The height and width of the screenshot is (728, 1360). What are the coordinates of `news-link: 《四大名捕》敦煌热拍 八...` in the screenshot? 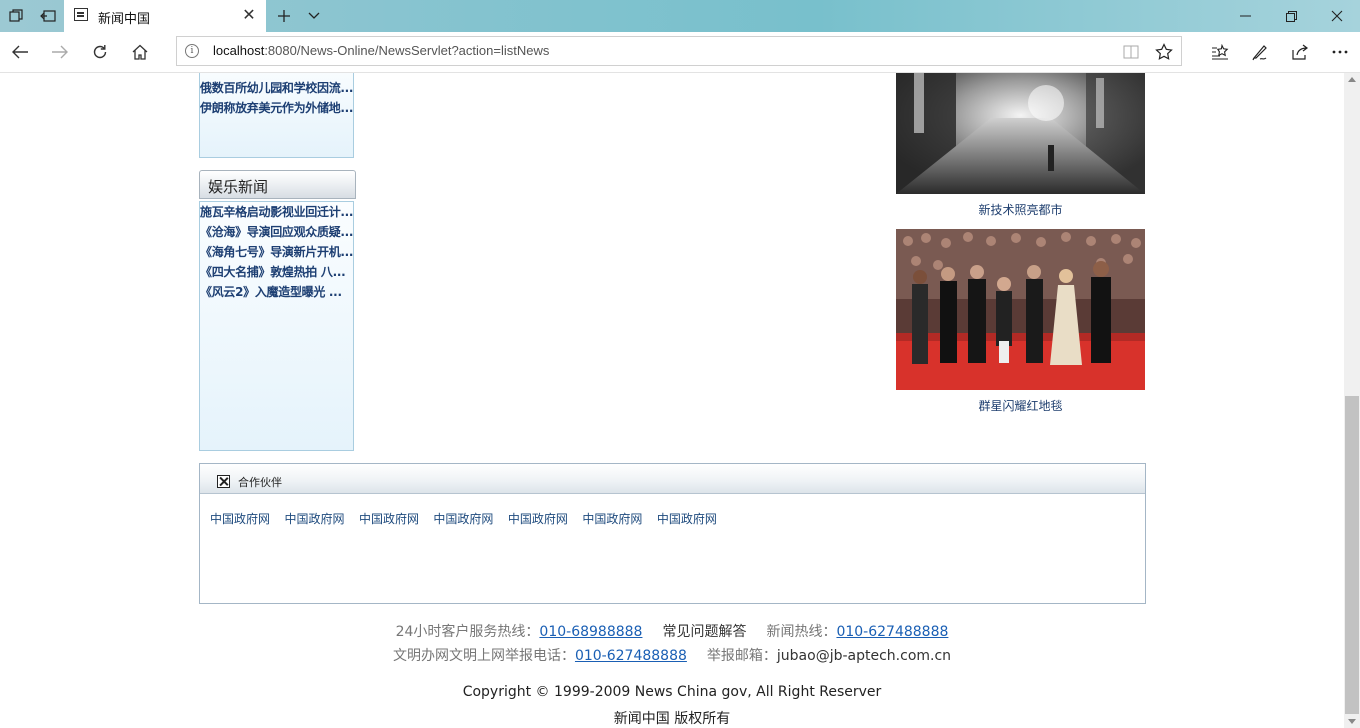 It's located at (276, 272).